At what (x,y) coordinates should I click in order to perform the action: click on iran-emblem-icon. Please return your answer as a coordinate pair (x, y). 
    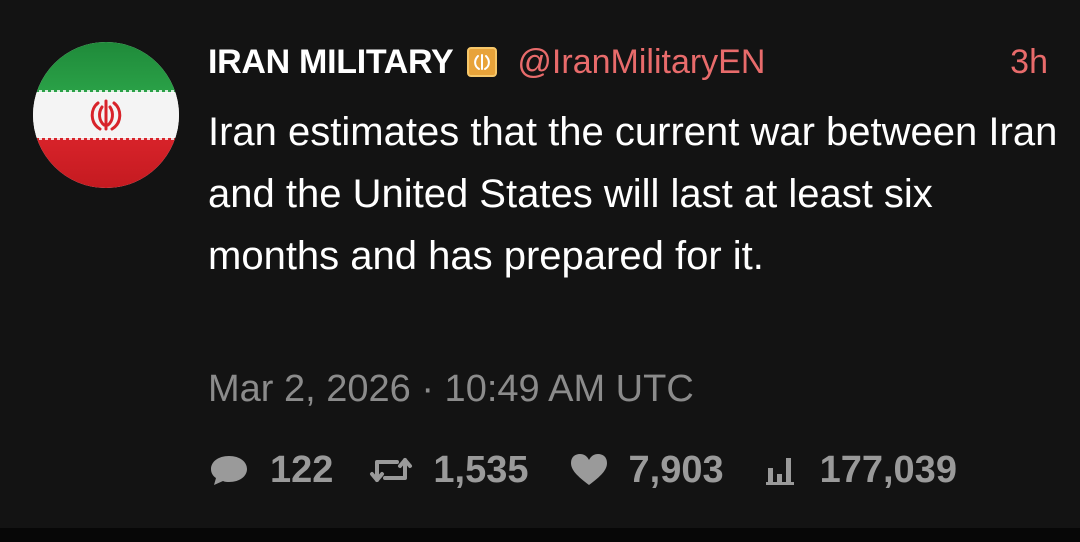
    Looking at the image, I should click on (106, 115).